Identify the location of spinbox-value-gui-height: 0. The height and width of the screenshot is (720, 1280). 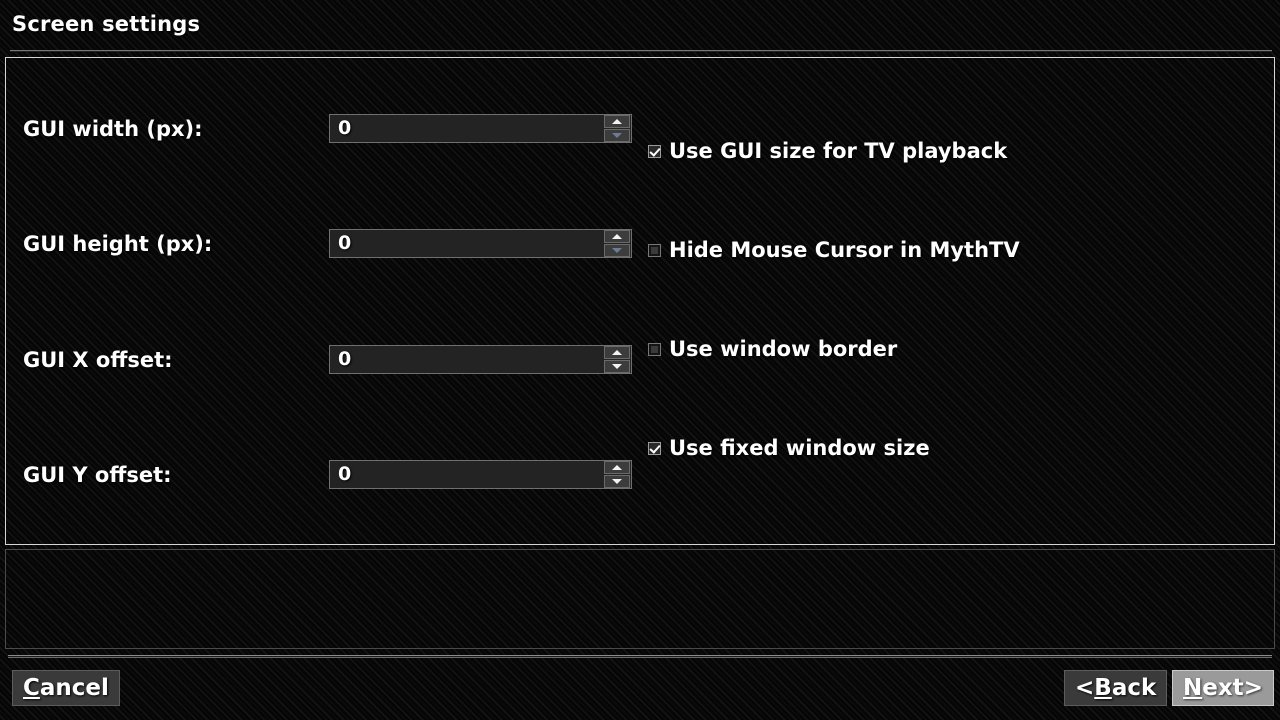
(345, 243).